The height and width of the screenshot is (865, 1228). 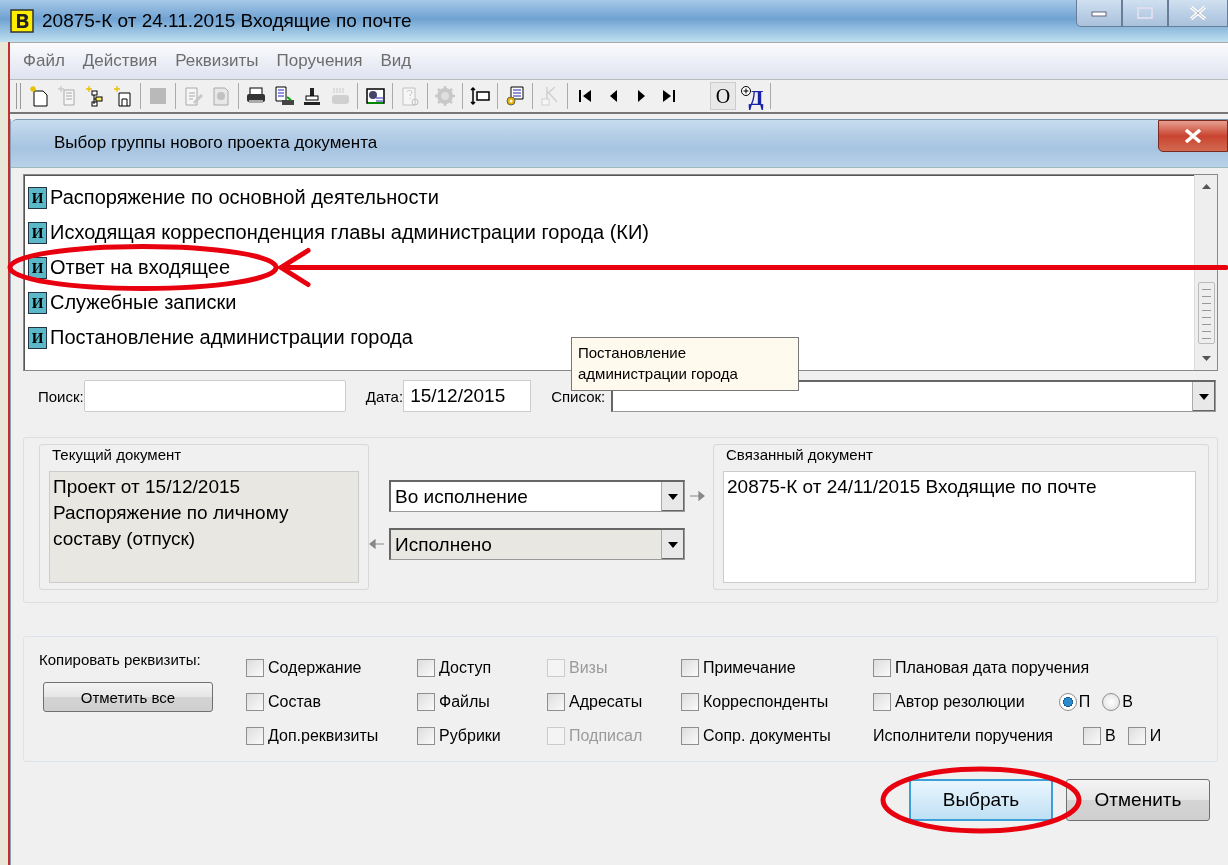 I want to click on zoom-button: Д, so click(x=752, y=96).